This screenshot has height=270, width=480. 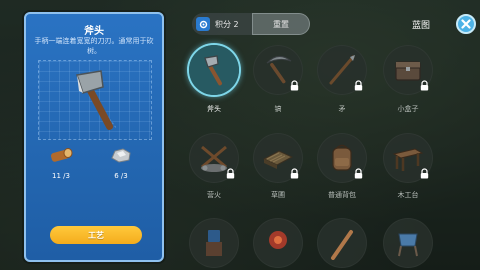 What do you see at coordinates (214, 158) in the screenshot?
I see `recipe-slot-campfire` at bounding box center [214, 158].